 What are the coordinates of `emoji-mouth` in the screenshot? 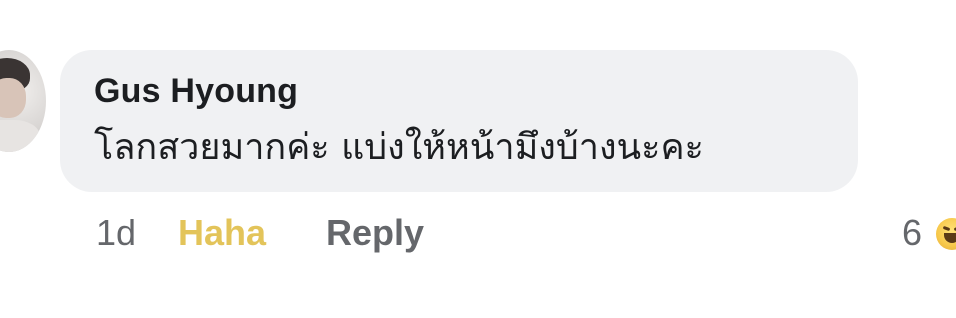 It's located at (950, 238).